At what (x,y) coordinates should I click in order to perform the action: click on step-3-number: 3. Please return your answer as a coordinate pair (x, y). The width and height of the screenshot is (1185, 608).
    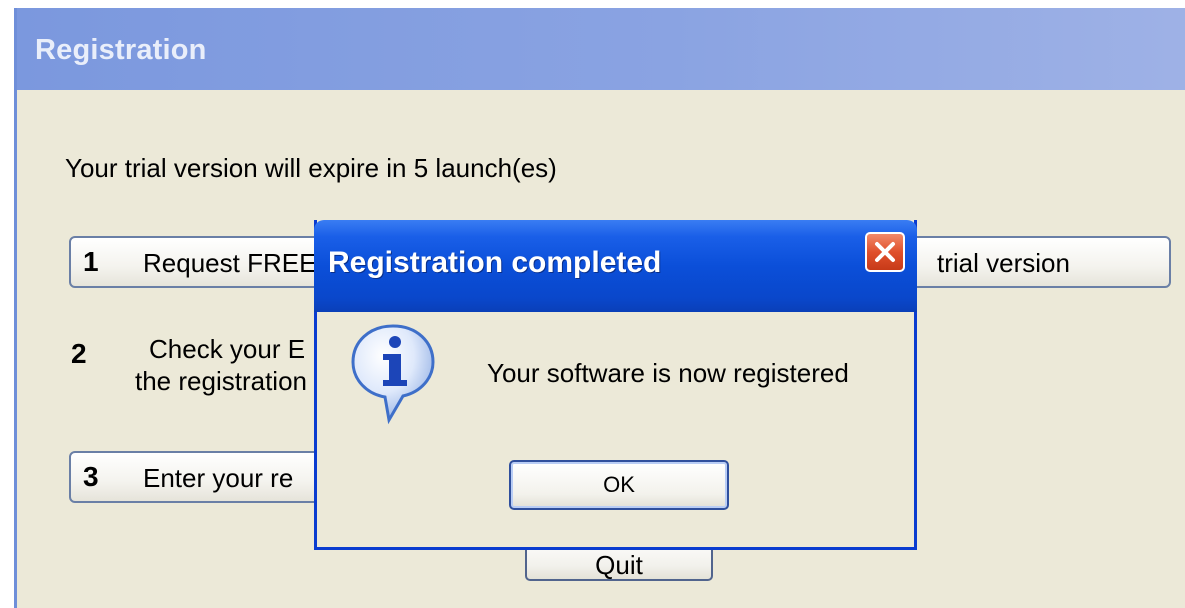
    Looking at the image, I should click on (91, 476).